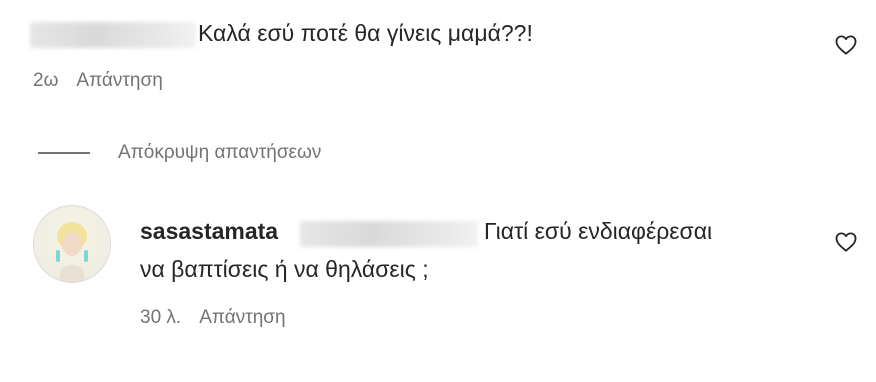  I want to click on reply-meta: 30 λ. Απάντηση, so click(213, 318).